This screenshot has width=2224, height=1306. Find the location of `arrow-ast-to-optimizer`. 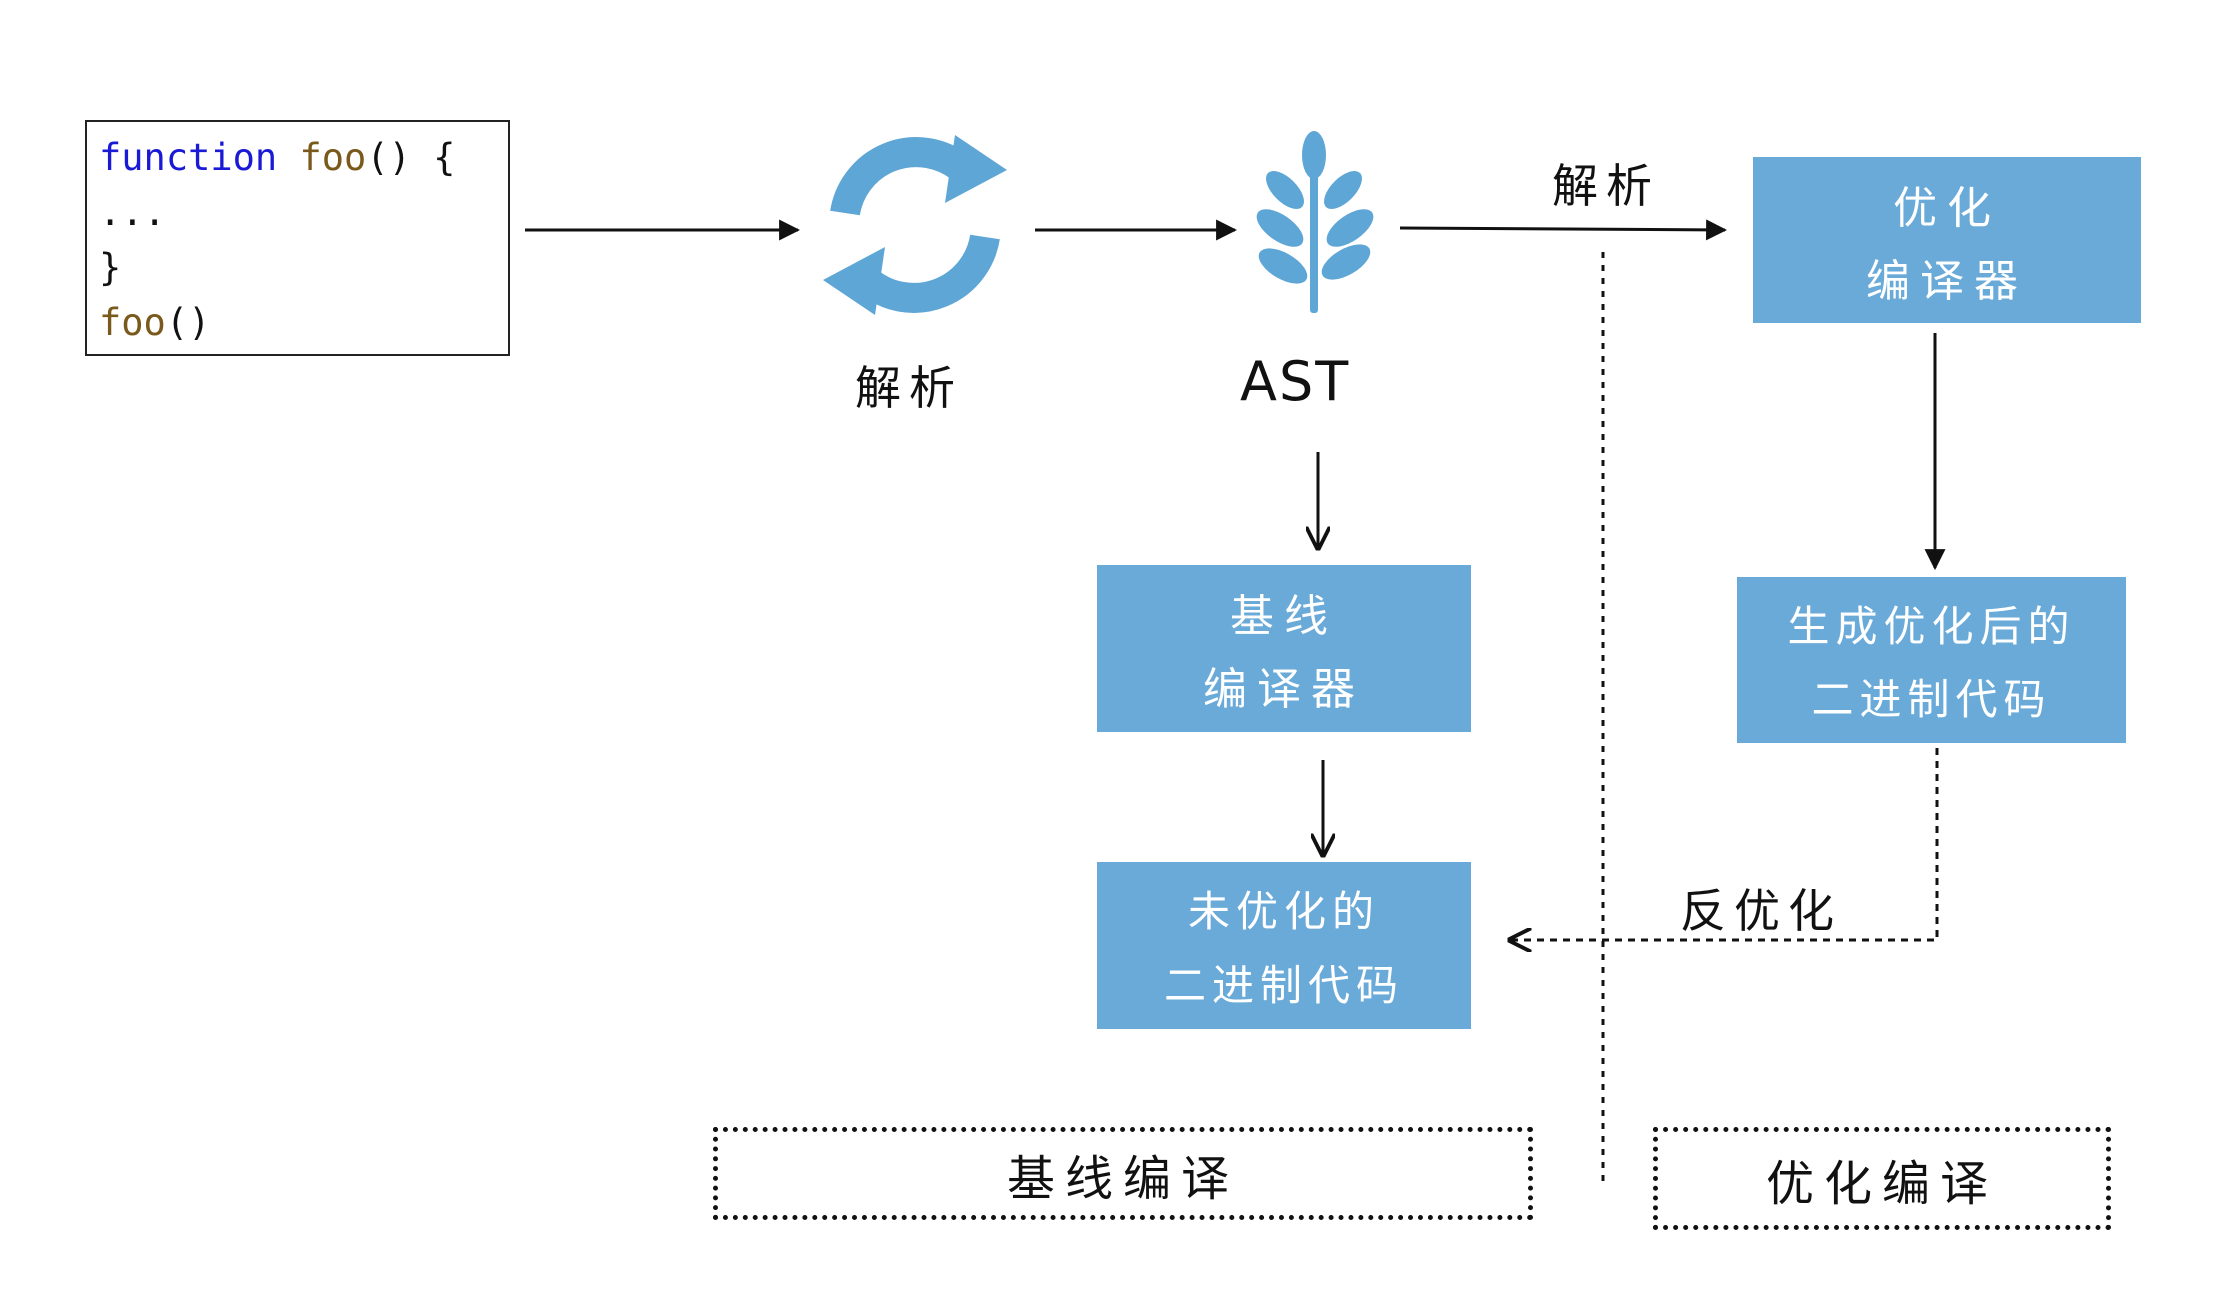

arrow-ast-to-optimizer is located at coordinates (1563, 230).